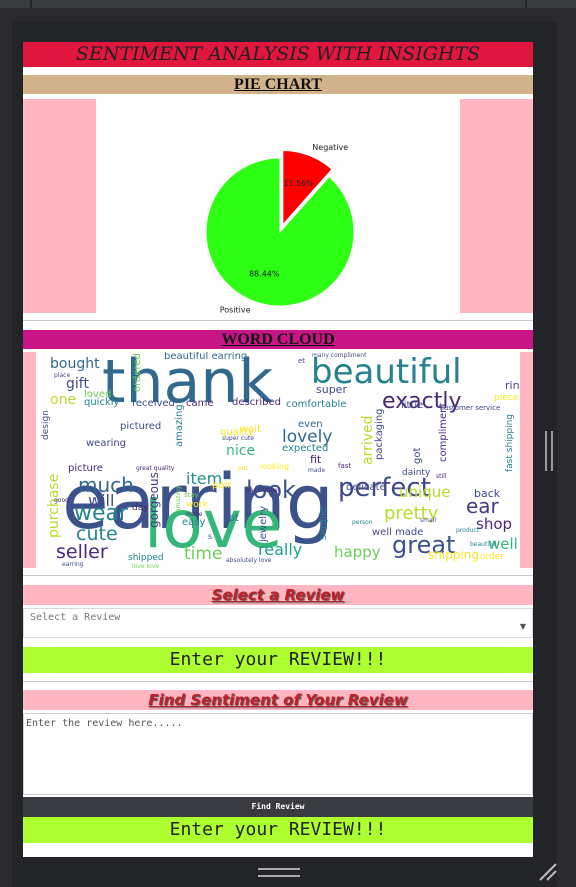  What do you see at coordinates (97, 394) in the screenshot?
I see `word-cloud-word: loved` at bounding box center [97, 394].